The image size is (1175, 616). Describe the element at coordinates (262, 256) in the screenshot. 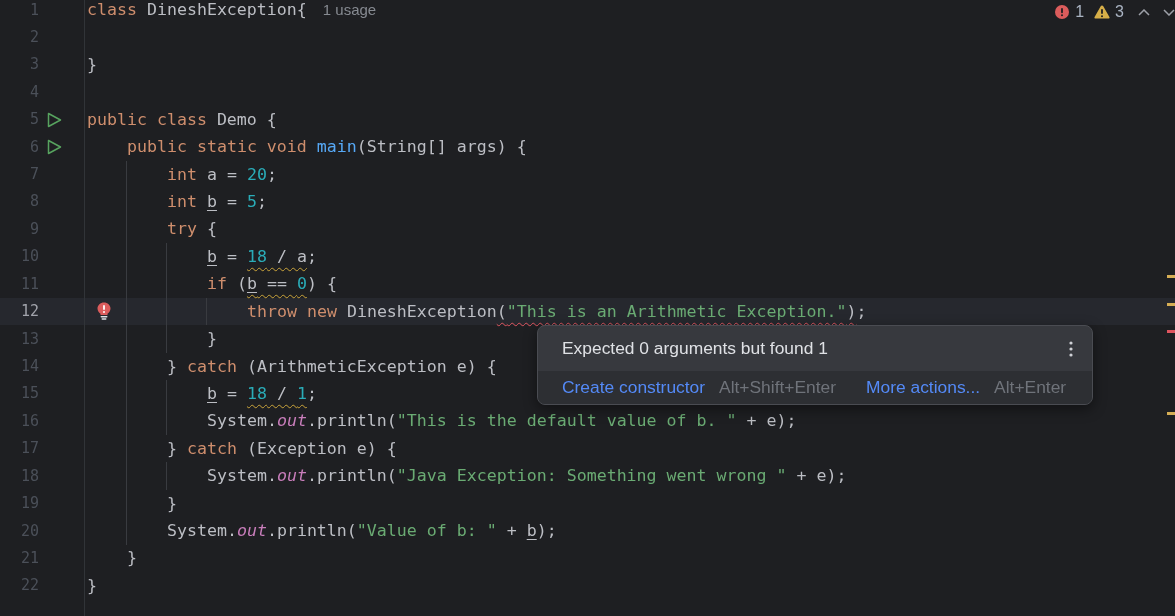

I see `code-line: b = 18 / a;` at that location.